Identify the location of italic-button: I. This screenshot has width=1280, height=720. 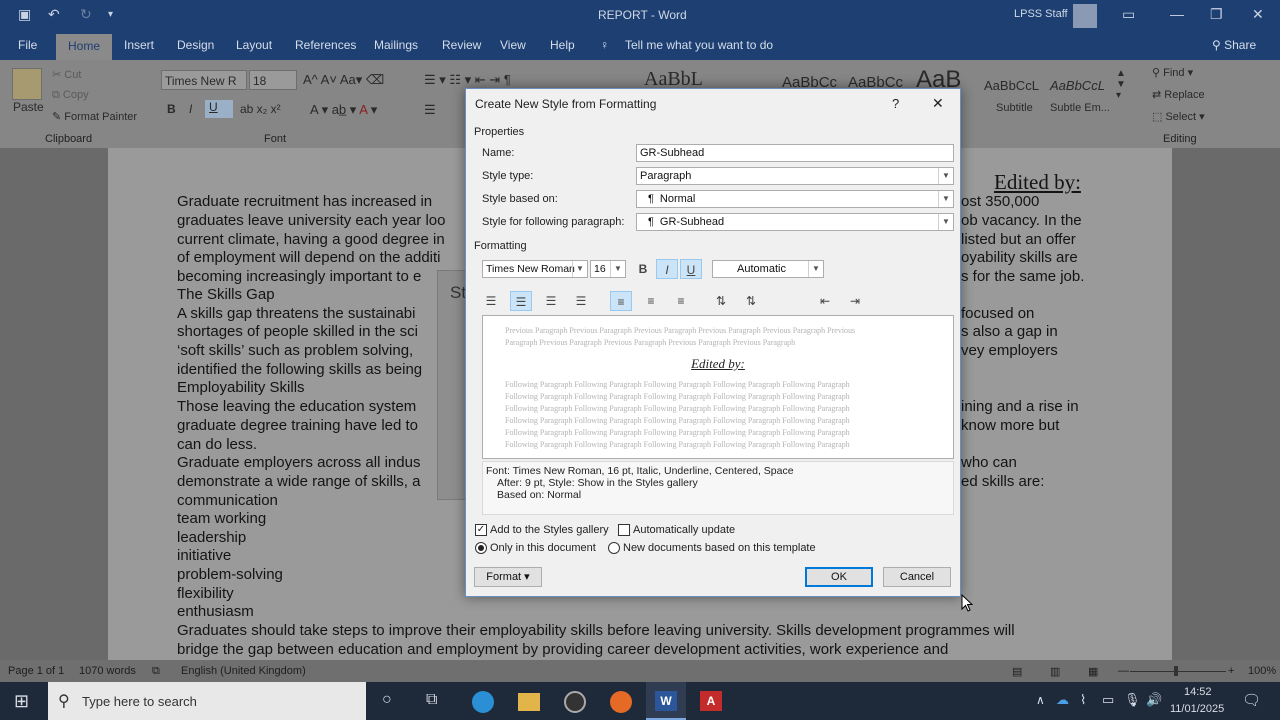
(190, 109).